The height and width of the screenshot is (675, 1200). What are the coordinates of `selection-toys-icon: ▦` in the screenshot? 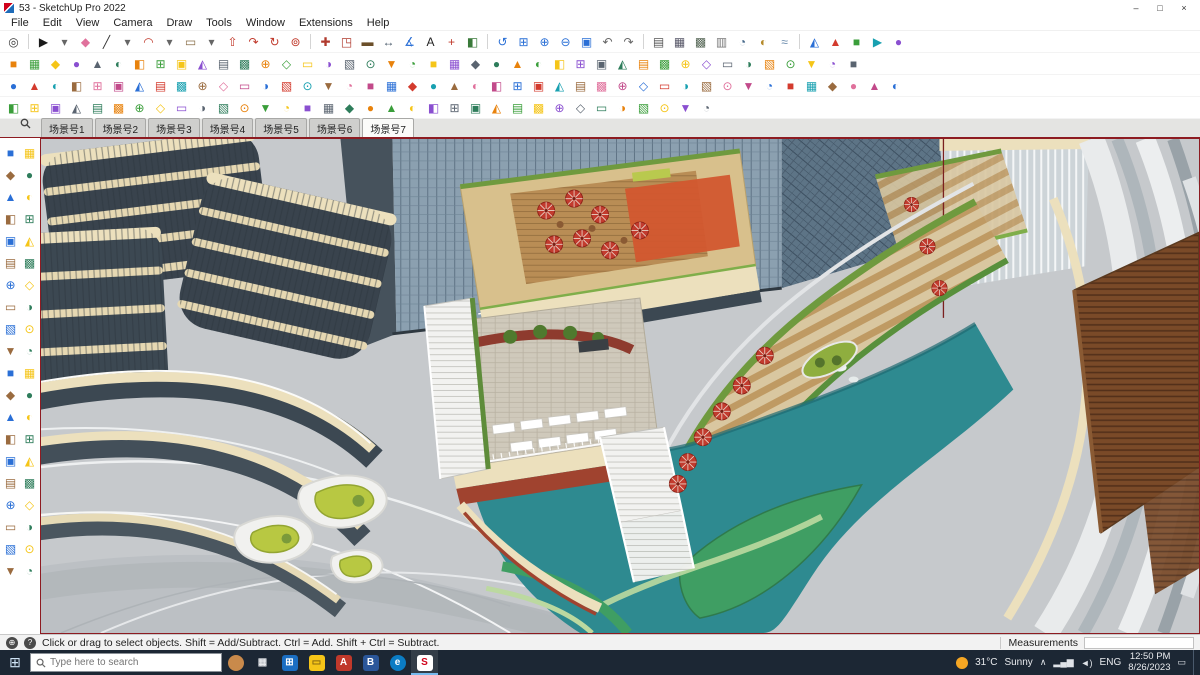 It's located at (391, 85).